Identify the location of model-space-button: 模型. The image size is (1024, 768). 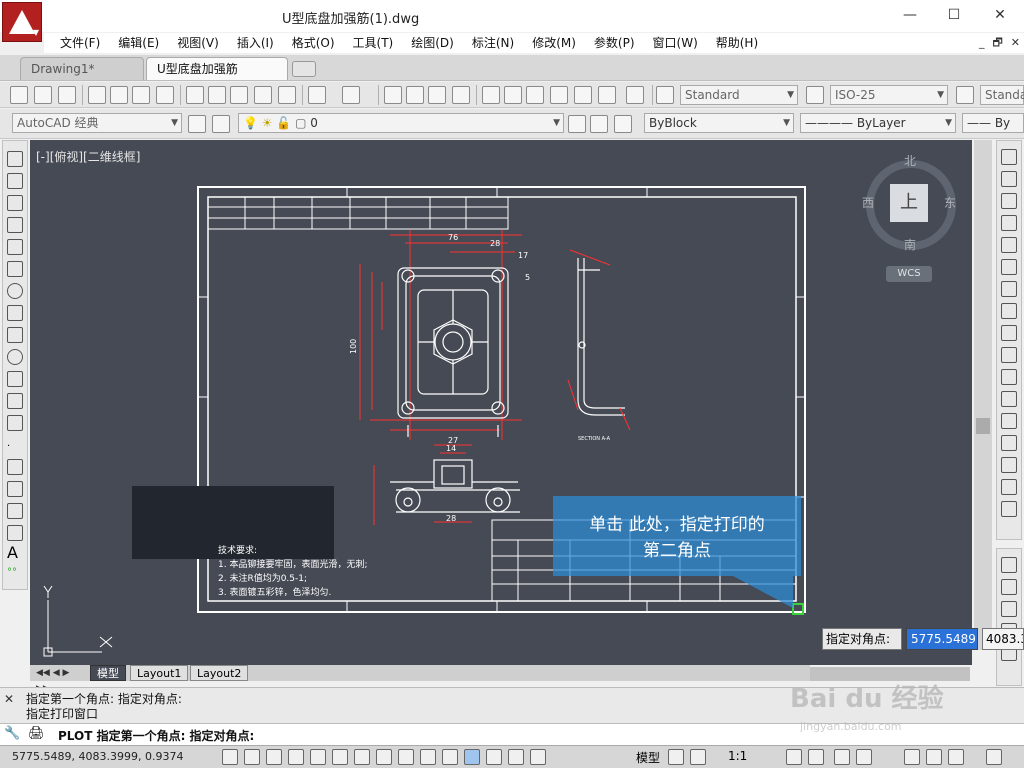
(648, 757).